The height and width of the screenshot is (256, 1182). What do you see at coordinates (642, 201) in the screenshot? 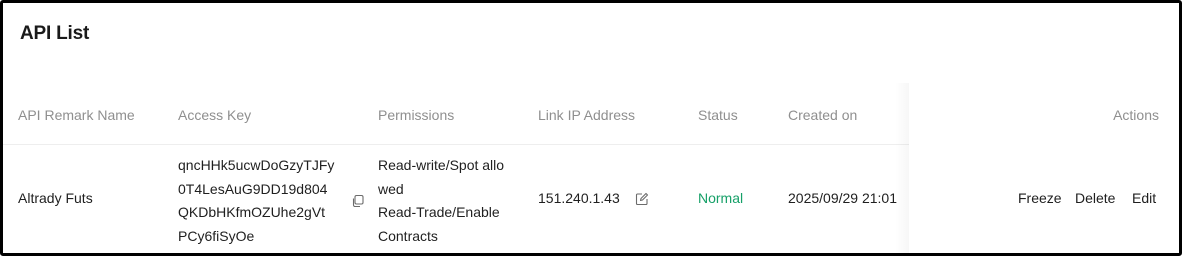
I see `pencil-edit-icon` at bounding box center [642, 201].